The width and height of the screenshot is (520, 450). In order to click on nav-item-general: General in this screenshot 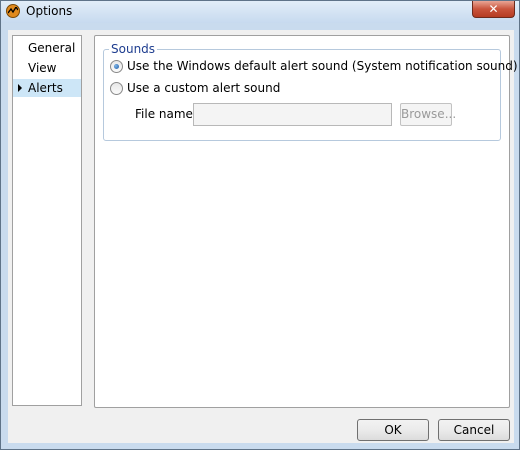, I will do `click(47, 48)`.